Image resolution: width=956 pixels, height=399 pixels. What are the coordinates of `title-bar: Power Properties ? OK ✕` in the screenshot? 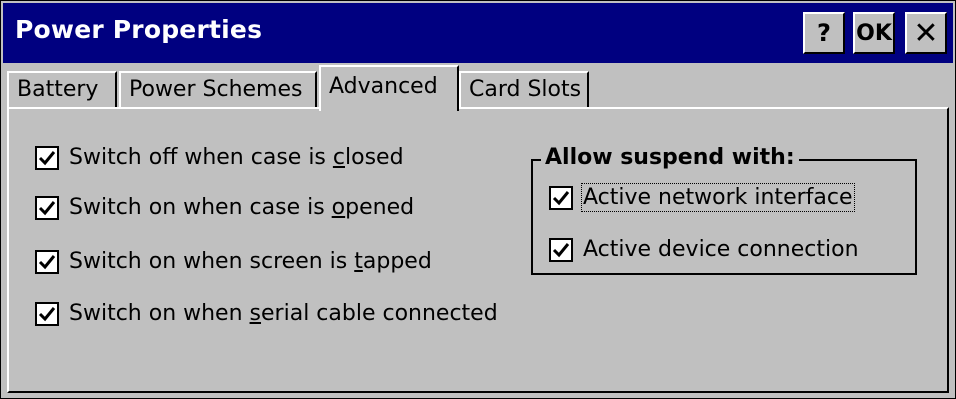 It's located at (478, 33).